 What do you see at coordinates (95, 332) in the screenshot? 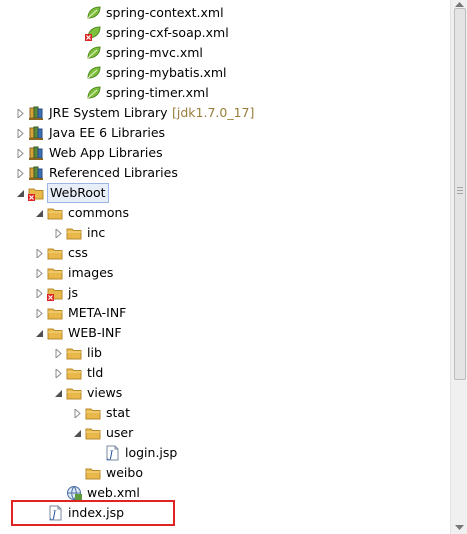
I see `tree-item-label: WEB-INF` at bounding box center [95, 332].